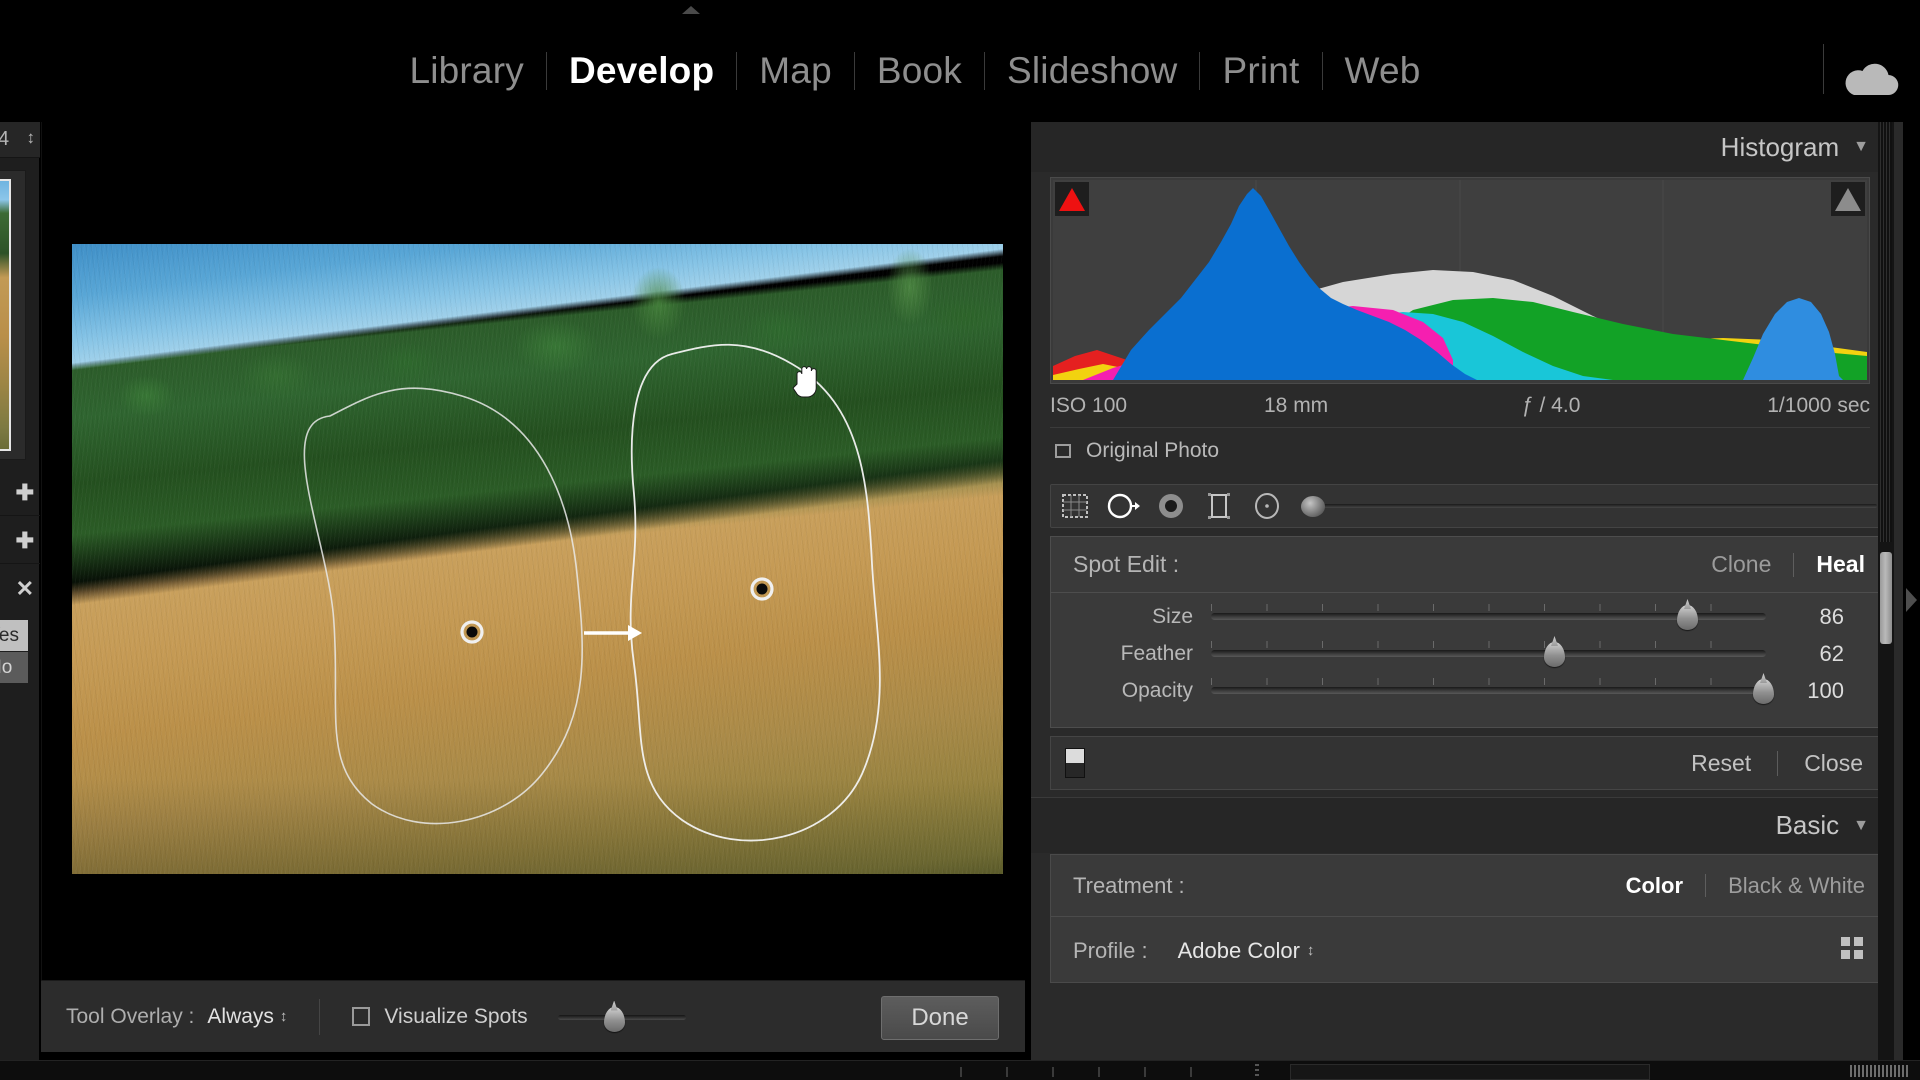 The image size is (1920, 1080). I want to click on spot-edit-footer: Reset Close, so click(1469, 763).